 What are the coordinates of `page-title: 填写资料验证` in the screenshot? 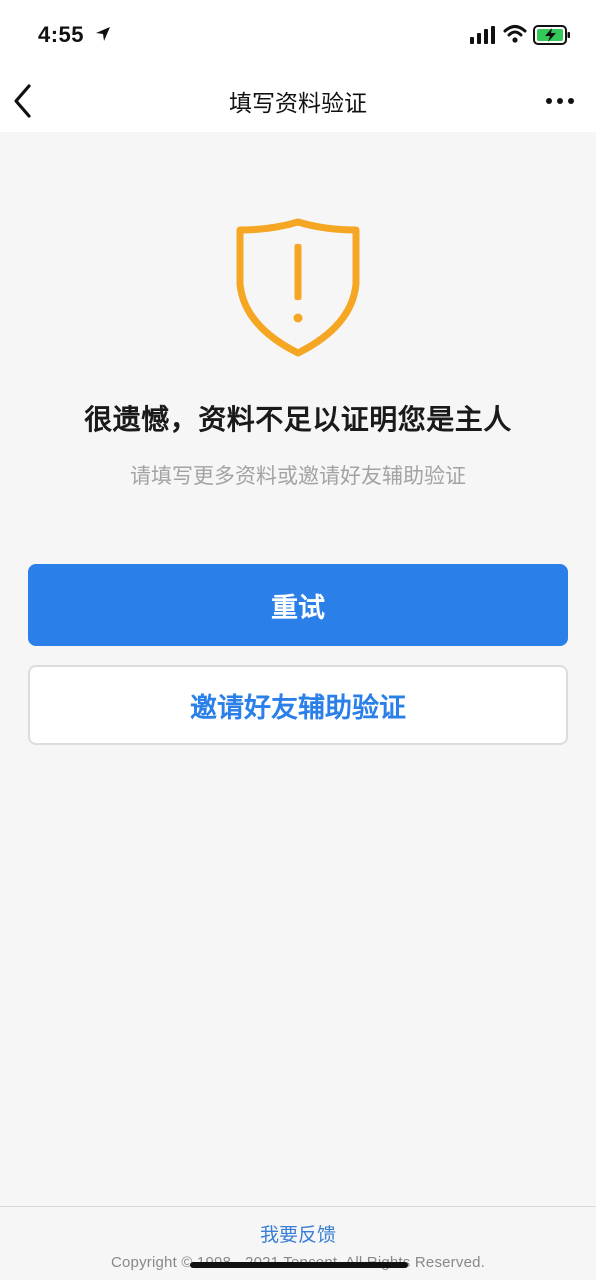 It's located at (298, 103).